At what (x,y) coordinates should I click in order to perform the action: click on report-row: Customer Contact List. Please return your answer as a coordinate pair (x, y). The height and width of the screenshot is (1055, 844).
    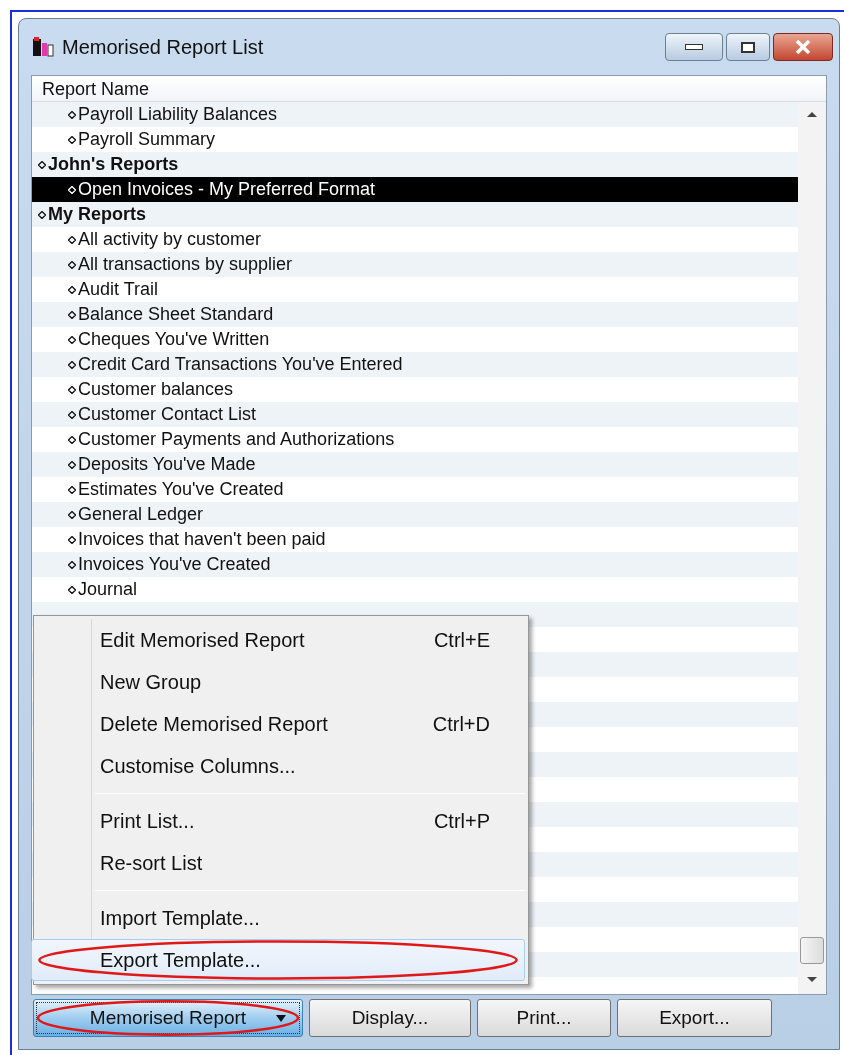
    Looking at the image, I should click on (415, 414).